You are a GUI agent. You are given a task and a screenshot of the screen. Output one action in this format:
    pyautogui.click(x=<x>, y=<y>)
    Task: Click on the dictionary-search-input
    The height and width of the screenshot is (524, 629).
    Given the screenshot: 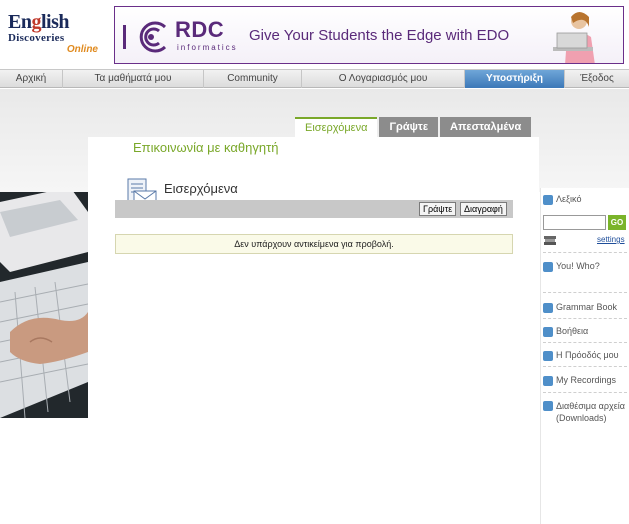 What is the action you would take?
    pyautogui.click(x=574, y=222)
    